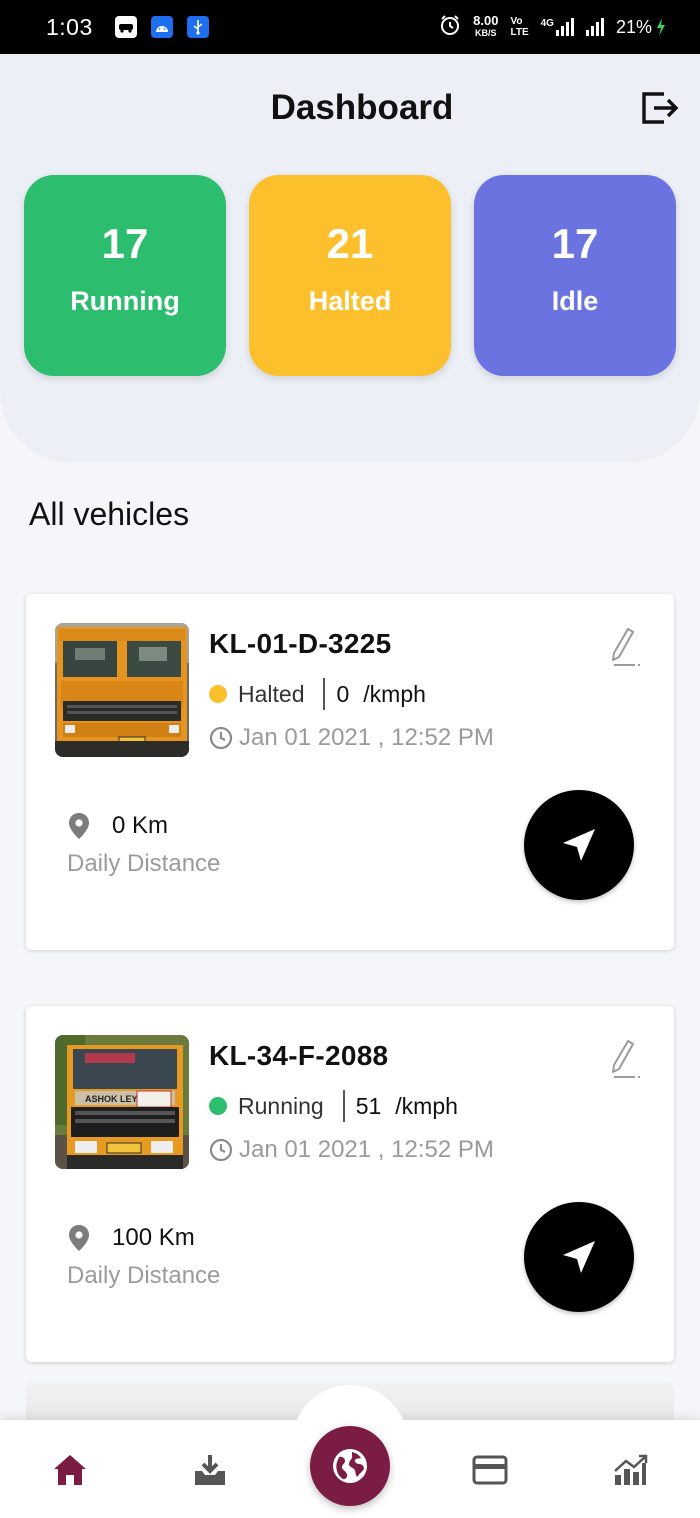 The width and height of the screenshot is (700, 1518). I want to click on daily-distance-value: 100 Km, so click(153, 1237).